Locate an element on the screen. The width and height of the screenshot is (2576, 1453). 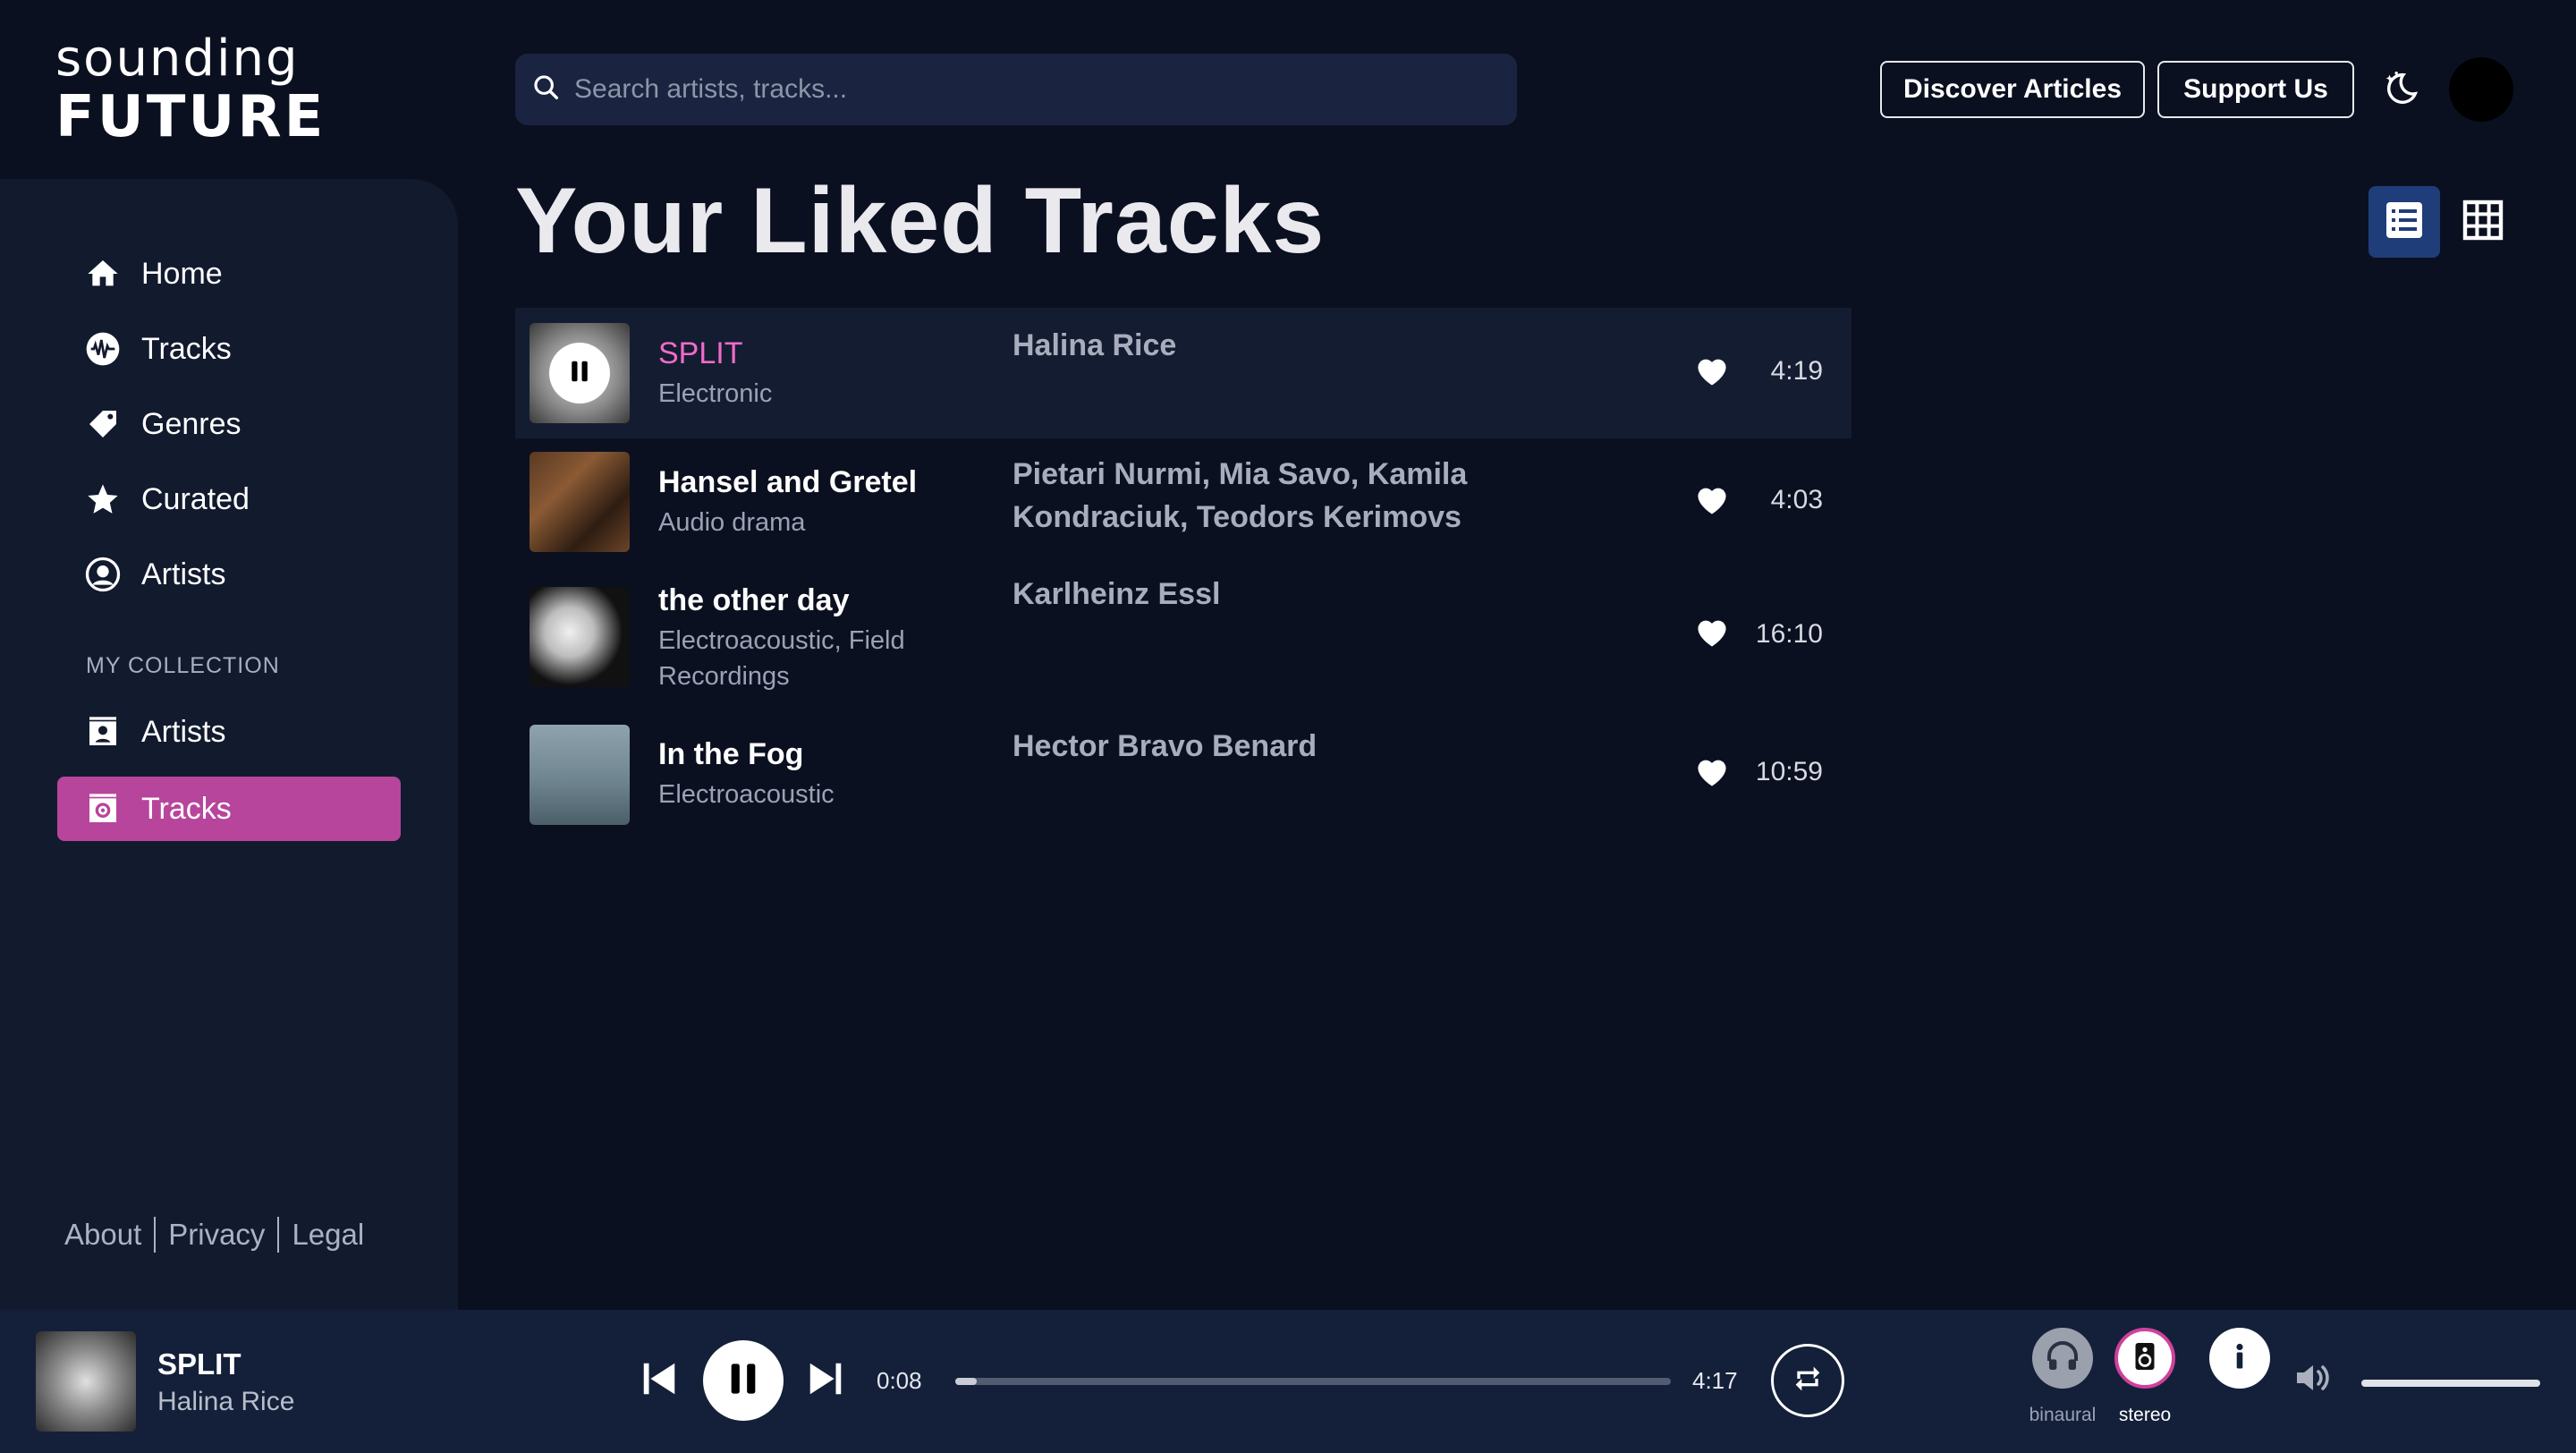
section-label: MY COLLECTION is located at coordinates (183, 665).